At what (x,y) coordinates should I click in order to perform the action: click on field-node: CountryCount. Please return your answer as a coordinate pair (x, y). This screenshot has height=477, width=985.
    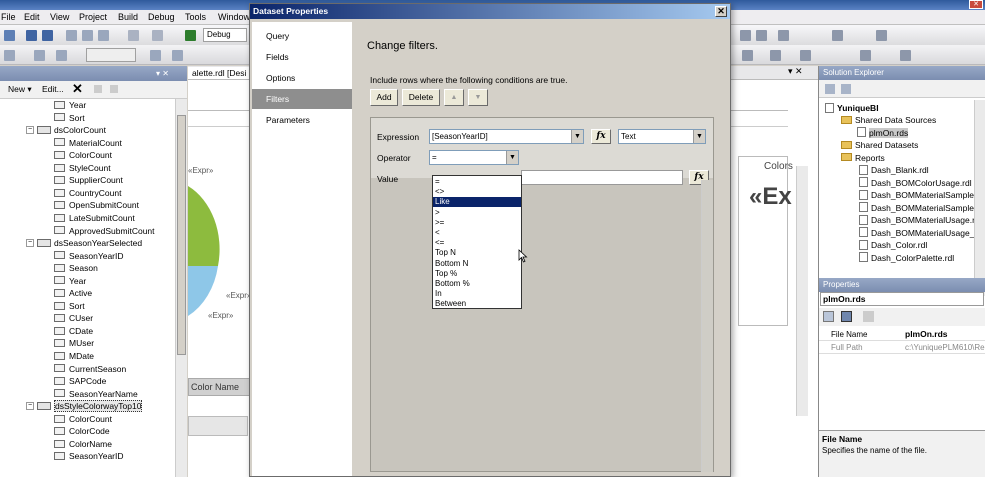
    Looking at the image, I should click on (87, 193).